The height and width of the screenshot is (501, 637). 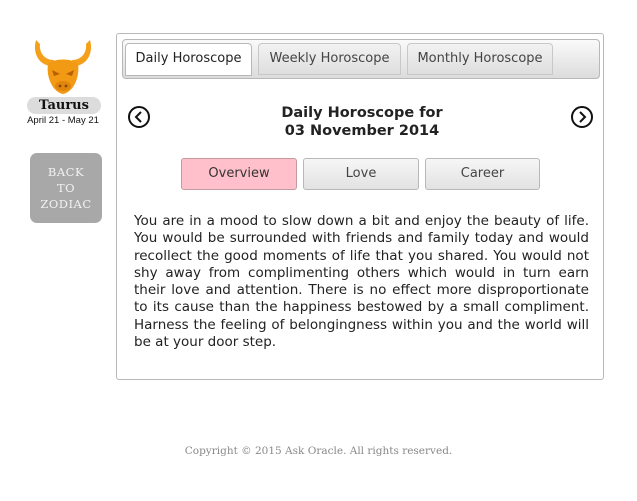 What do you see at coordinates (66, 204) in the screenshot?
I see `back-button-line: ZODIAC` at bounding box center [66, 204].